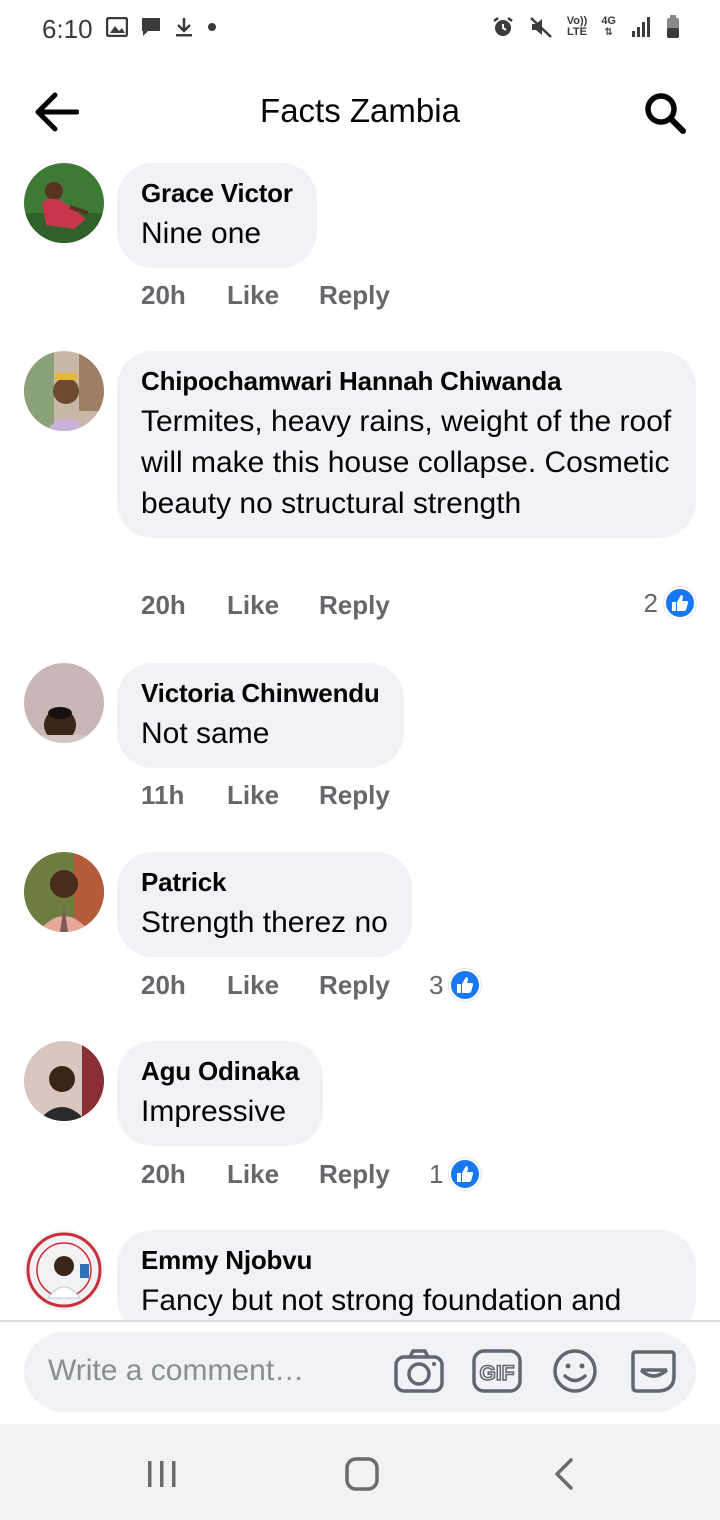 The height and width of the screenshot is (1520, 720). I want to click on system-navigation-bar, so click(360, 1472).